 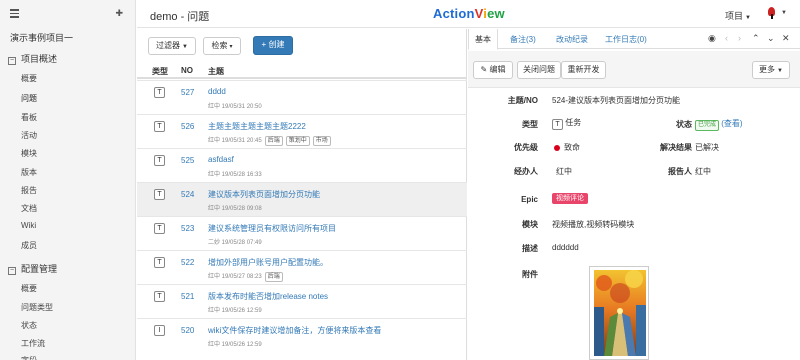 What do you see at coordinates (29, 357) in the screenshot?
I see `sidebar-item: 字段` at bounding box center [29, 357].